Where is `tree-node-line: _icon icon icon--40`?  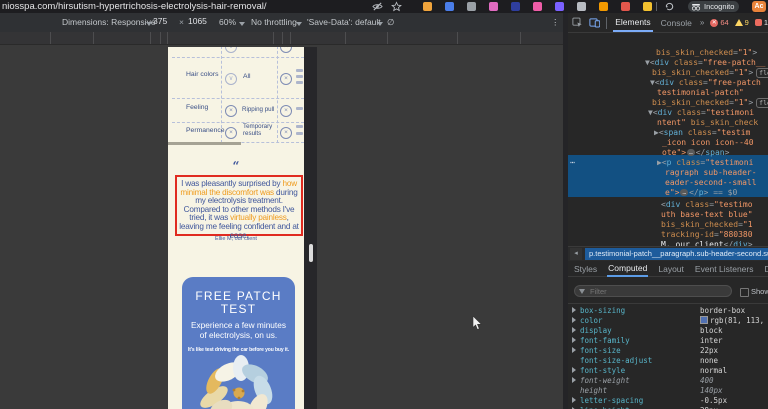 tree-node-line: _icon icon icon--40 is located at coordinates (708, 142).